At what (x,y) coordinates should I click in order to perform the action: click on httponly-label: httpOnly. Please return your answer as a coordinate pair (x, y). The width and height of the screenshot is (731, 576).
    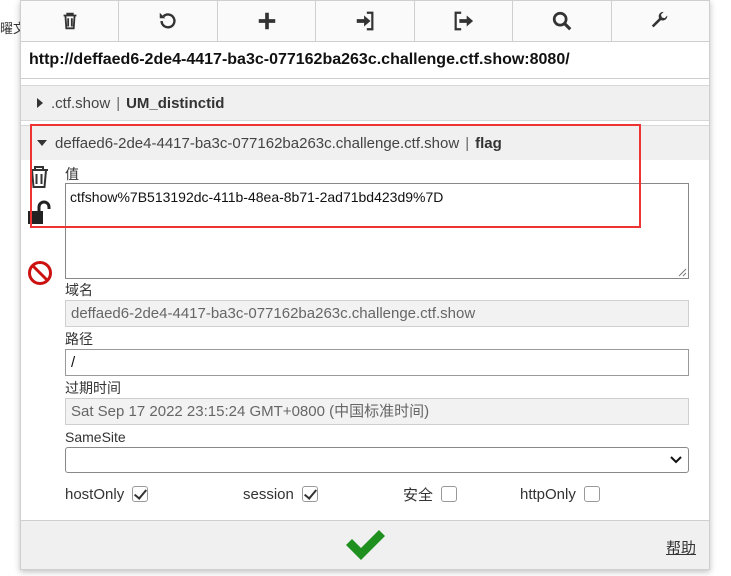
    Looking at the image, I should click on (548, 494).